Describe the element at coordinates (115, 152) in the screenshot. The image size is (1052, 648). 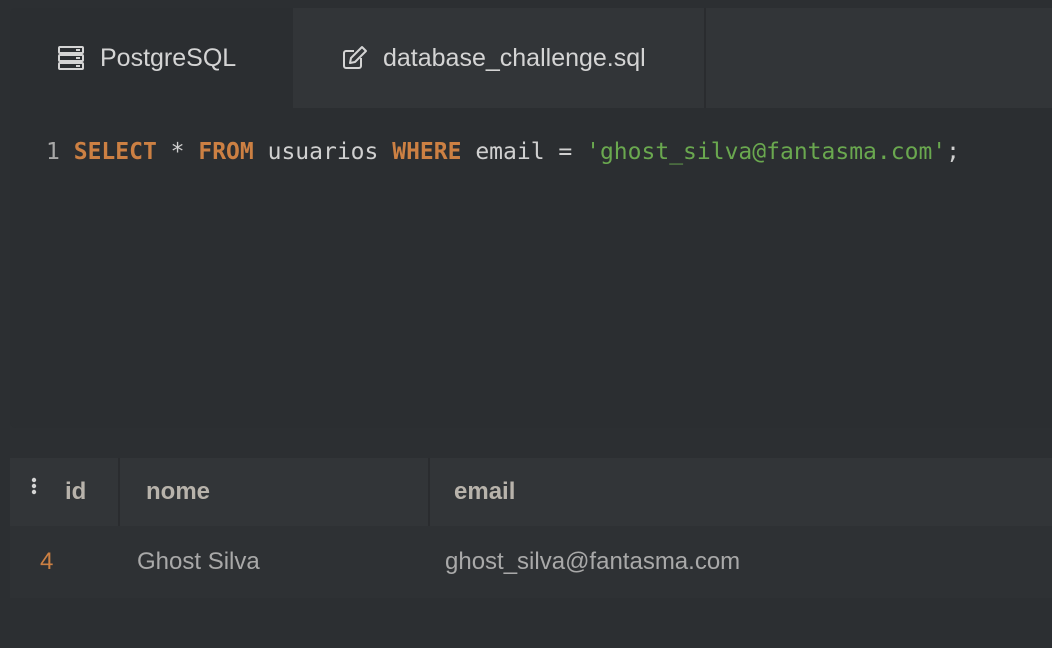
I see `sql-keyword: SELECT` at that location.